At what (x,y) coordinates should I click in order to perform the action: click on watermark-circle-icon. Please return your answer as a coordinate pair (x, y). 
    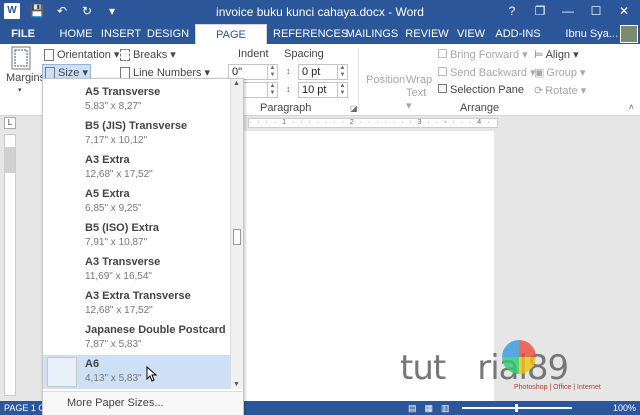
    Looking at the image, I should click on (519, 357).